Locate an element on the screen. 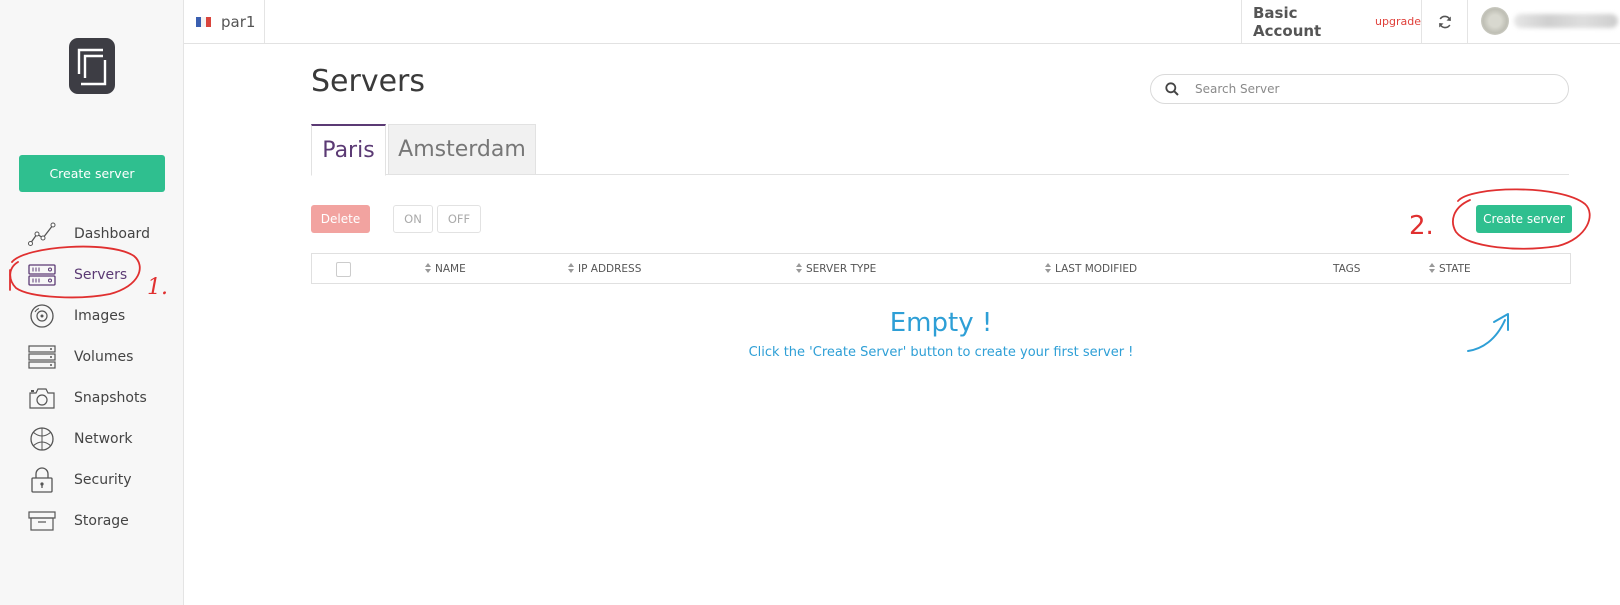 This screenshot has height=605, width=1620. empty-state-title: Empty ! is located at coordinates (941, 323).